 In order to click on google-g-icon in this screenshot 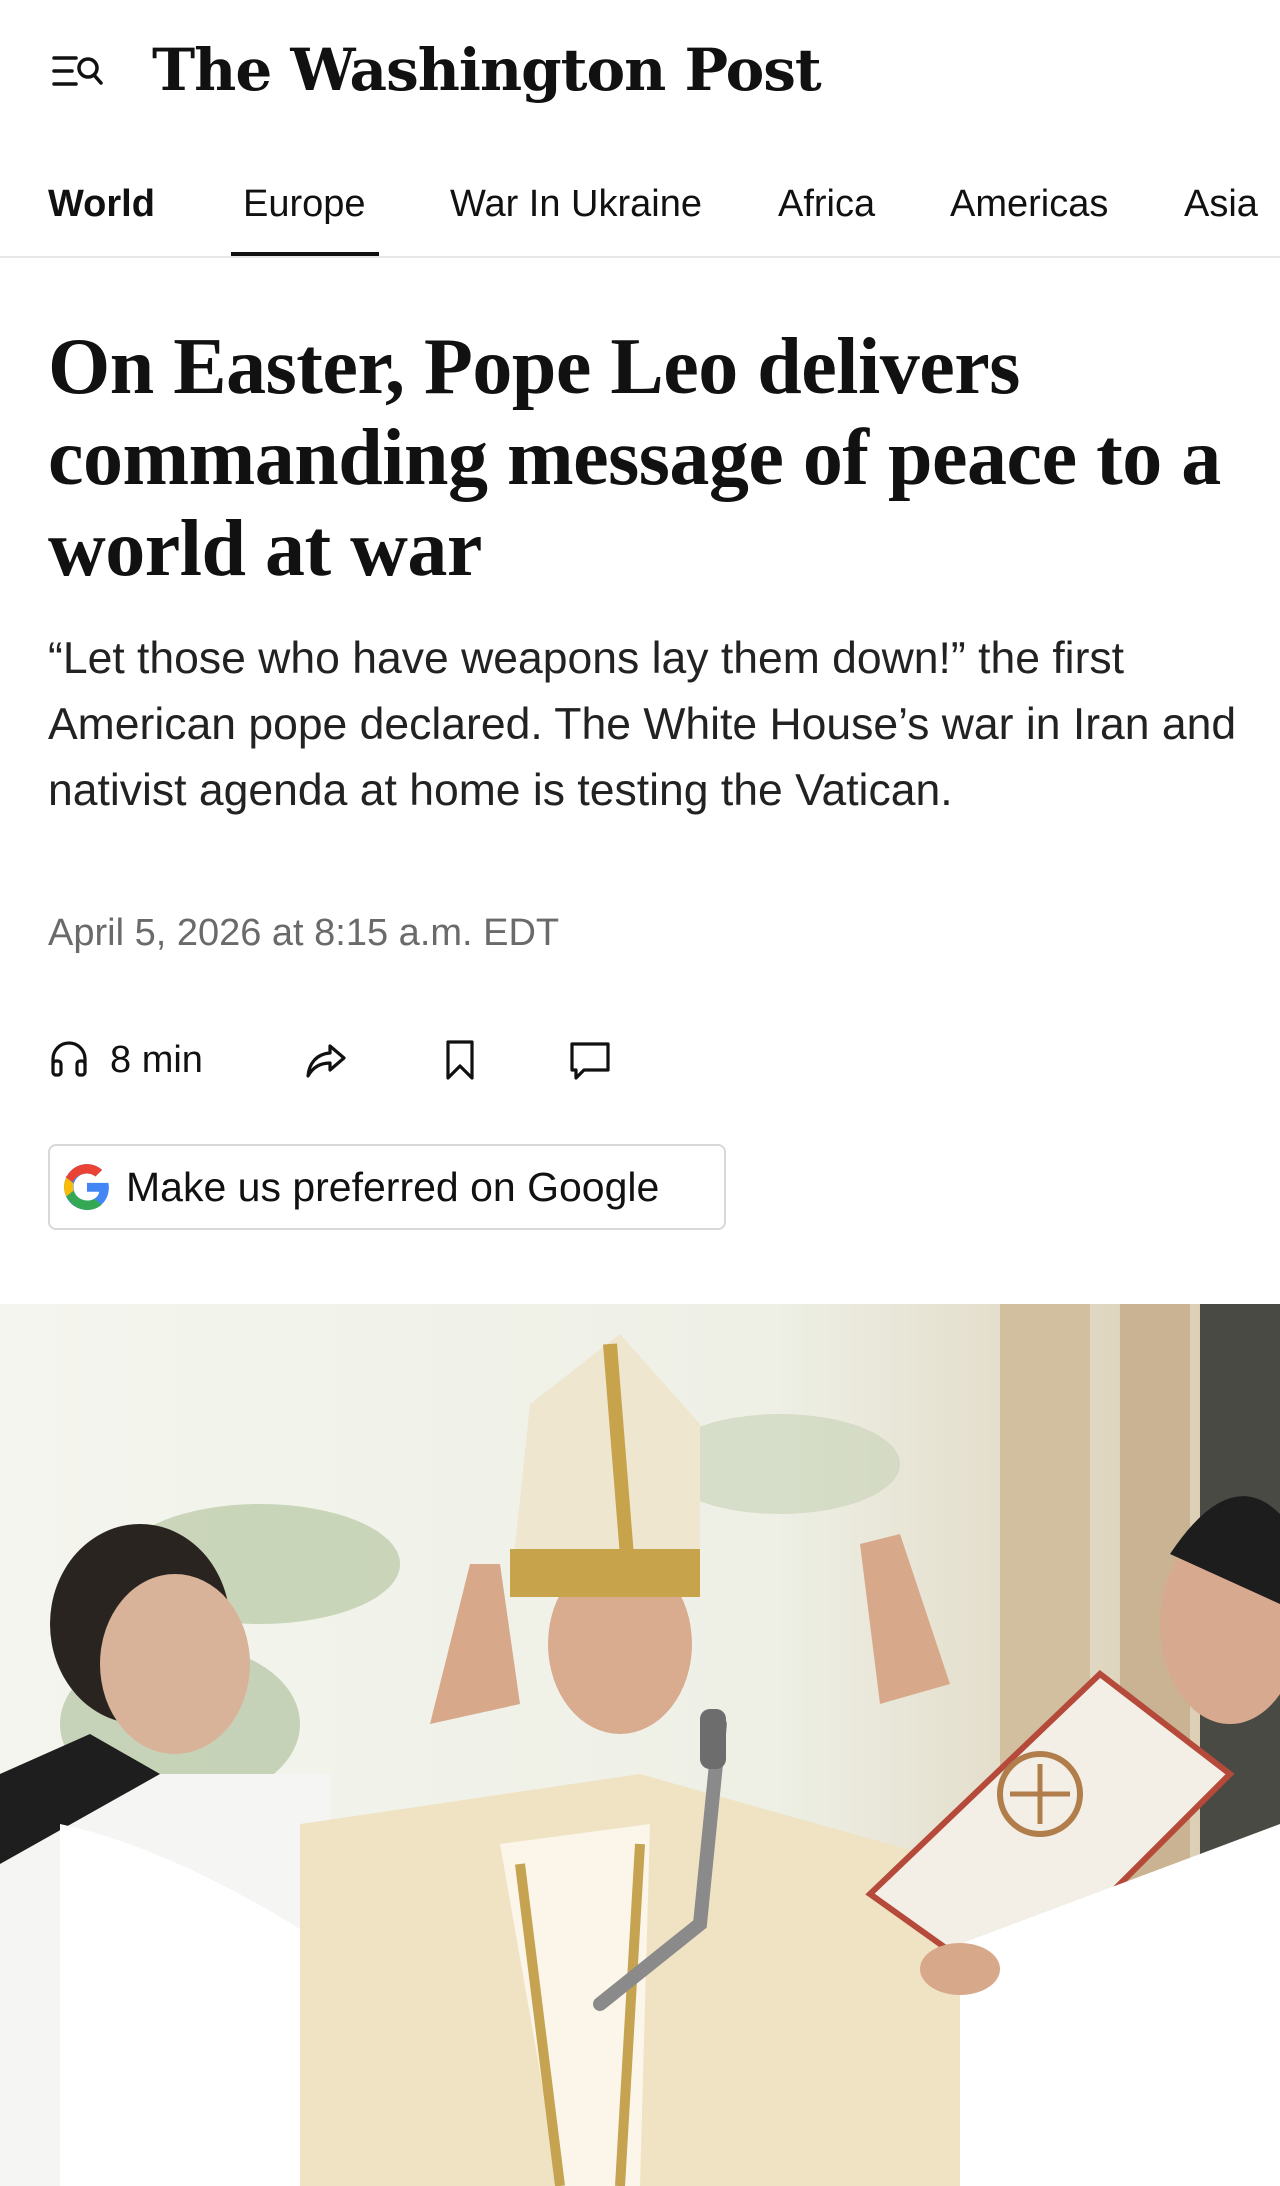, I will do `click(87, 1187)`.